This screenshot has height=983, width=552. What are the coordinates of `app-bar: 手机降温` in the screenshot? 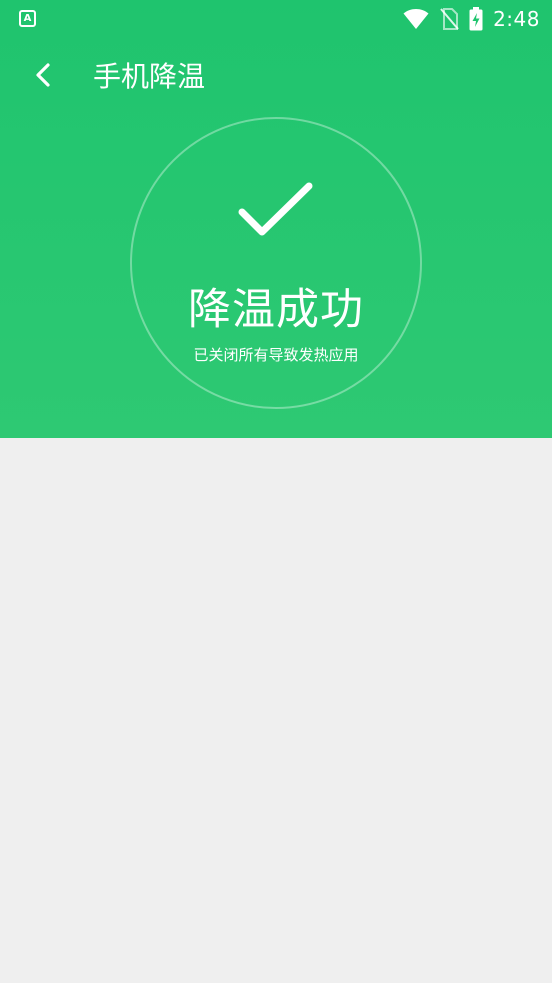 It's located at (276, 77).